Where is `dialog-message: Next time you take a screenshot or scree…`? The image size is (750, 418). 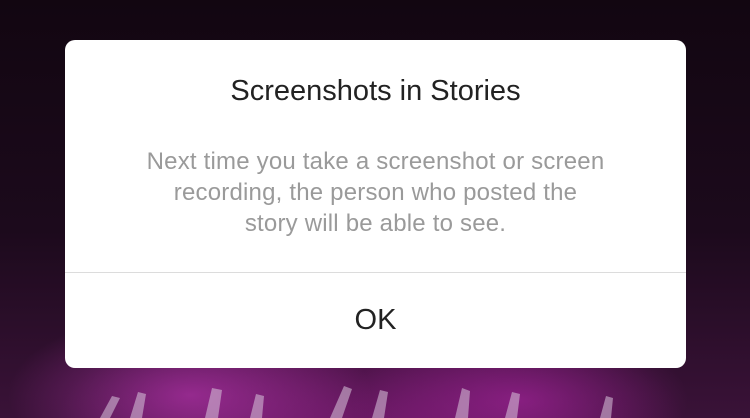
dialog-message: Next time you take a screenshot or scree… is located at coordinates (375, 192).